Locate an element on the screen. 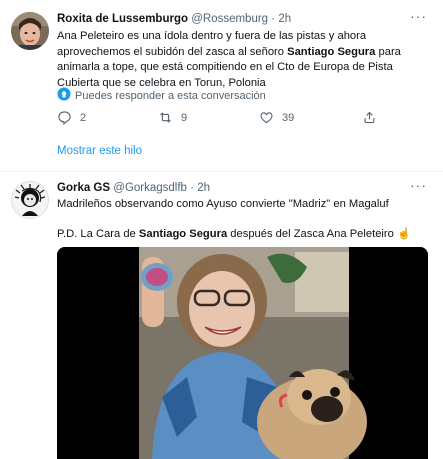 Image resolution: width=443 pixels, height=459 pixels. share-button is located at coordinates (369, 117).